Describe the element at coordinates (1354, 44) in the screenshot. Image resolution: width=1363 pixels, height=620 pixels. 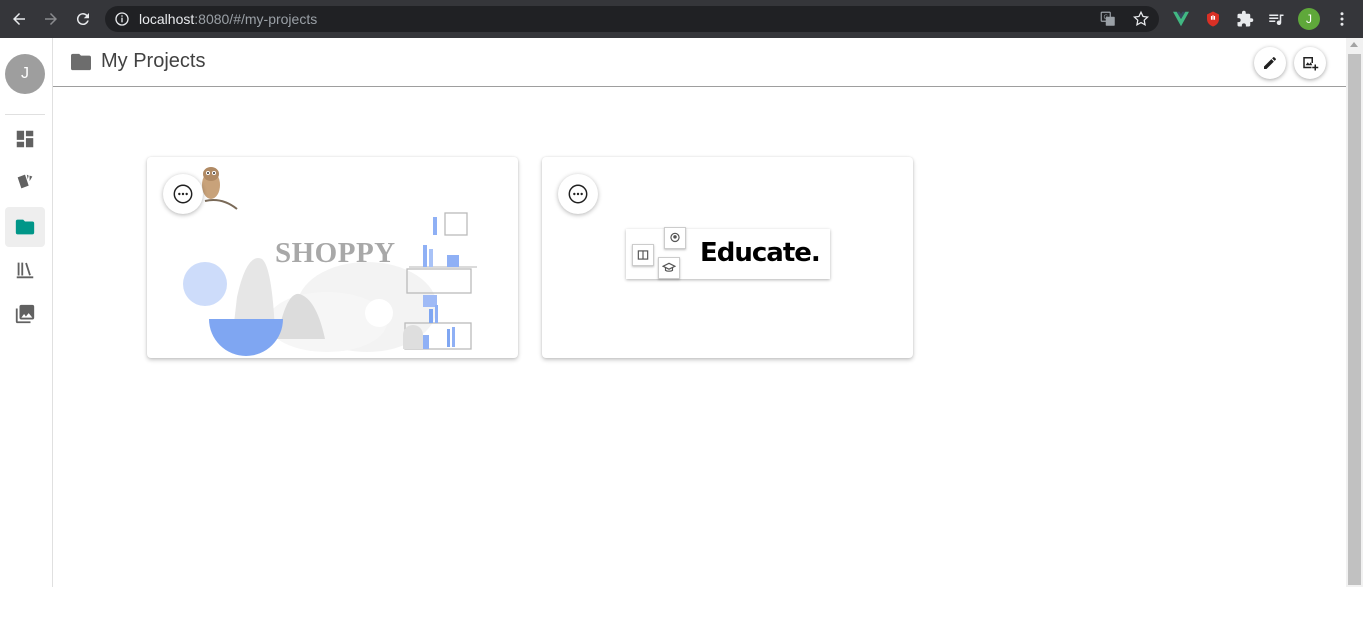
I see `scroll-up-arrow` at that location.